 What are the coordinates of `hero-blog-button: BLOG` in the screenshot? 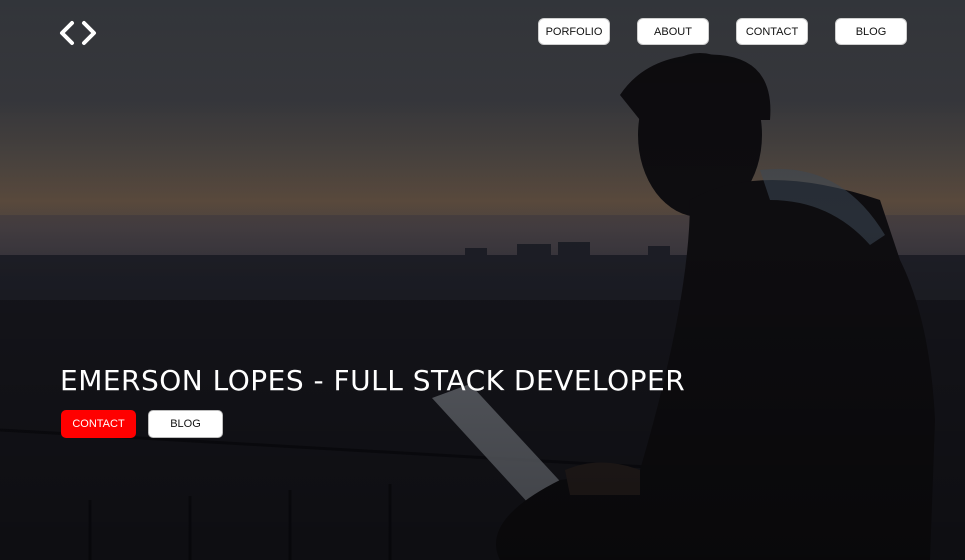 It's located at (185, 424).